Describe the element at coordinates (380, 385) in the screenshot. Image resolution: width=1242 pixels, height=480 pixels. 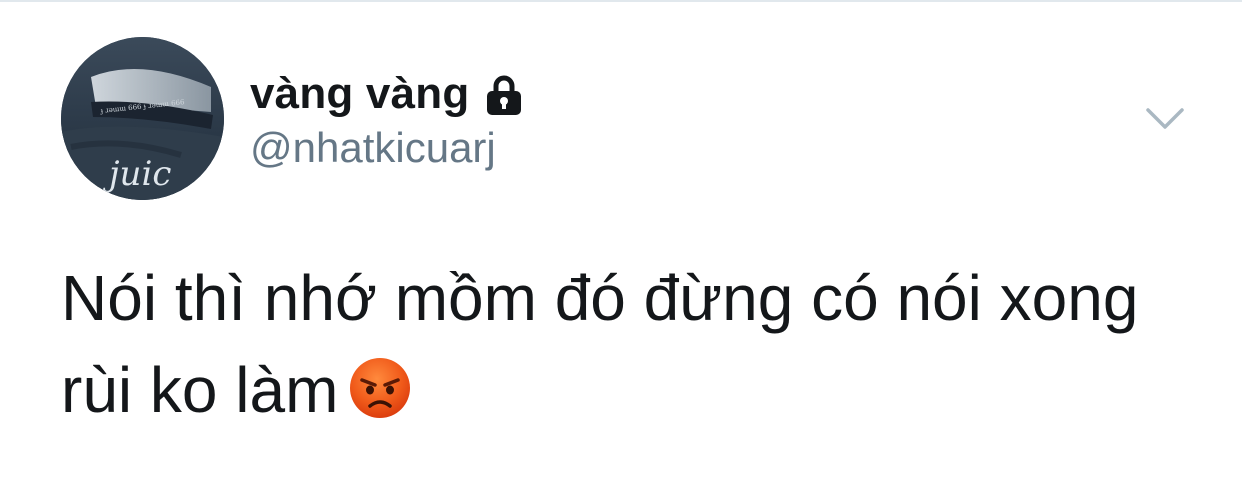
I see `angry-face-emoji` at that location.